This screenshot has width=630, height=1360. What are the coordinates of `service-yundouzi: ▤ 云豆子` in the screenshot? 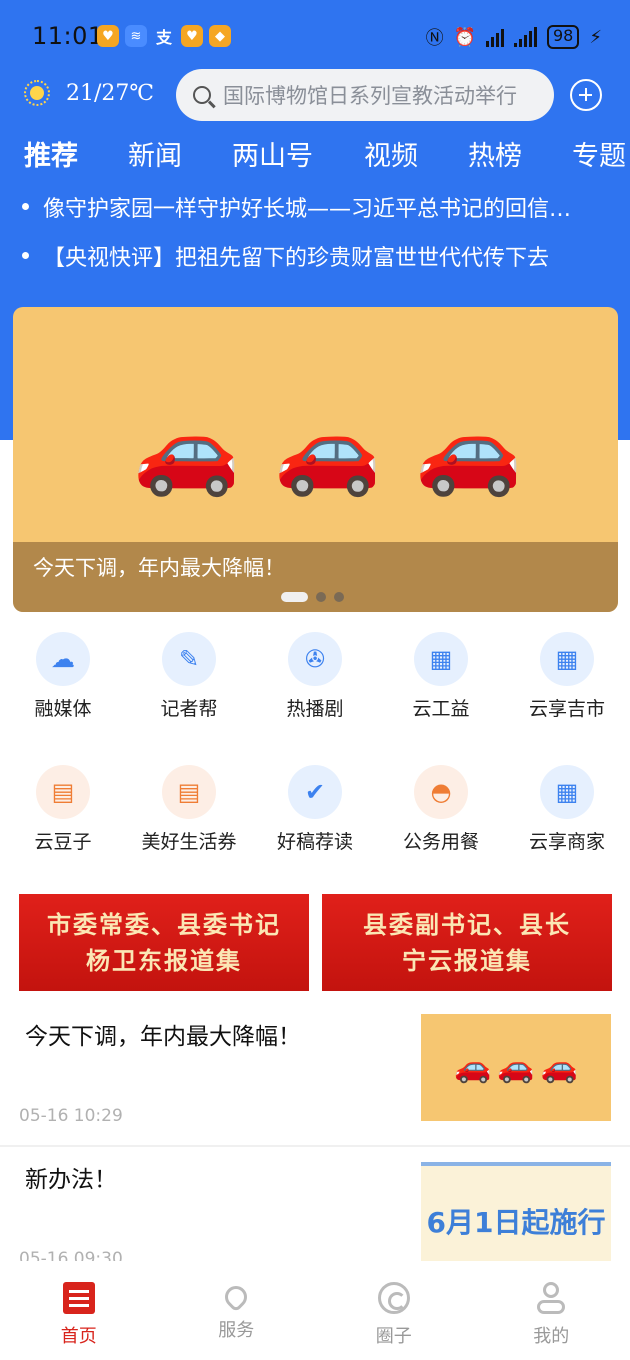 It's located at (63, 831).